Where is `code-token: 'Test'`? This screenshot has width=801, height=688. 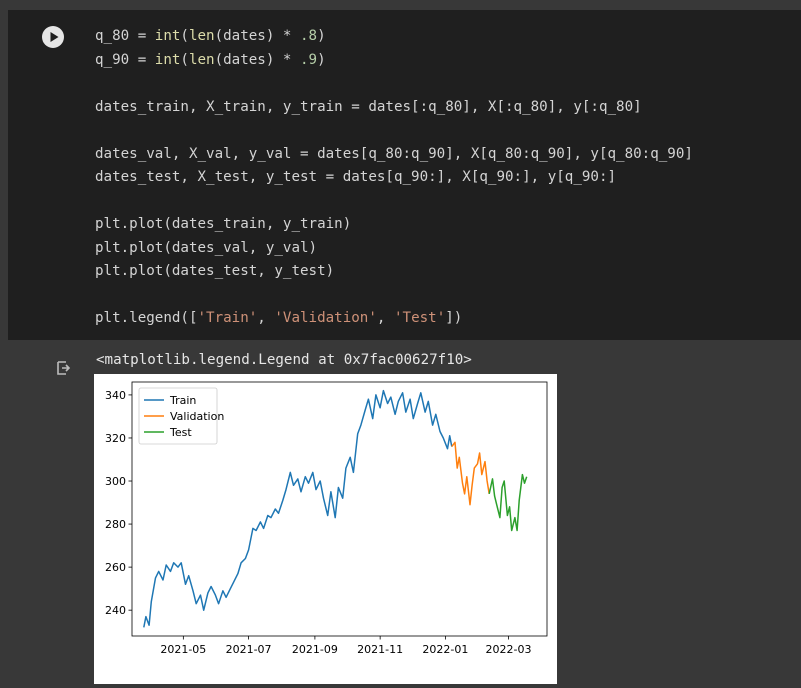
code-token: 'Test' is located at coordinates (419, 318).